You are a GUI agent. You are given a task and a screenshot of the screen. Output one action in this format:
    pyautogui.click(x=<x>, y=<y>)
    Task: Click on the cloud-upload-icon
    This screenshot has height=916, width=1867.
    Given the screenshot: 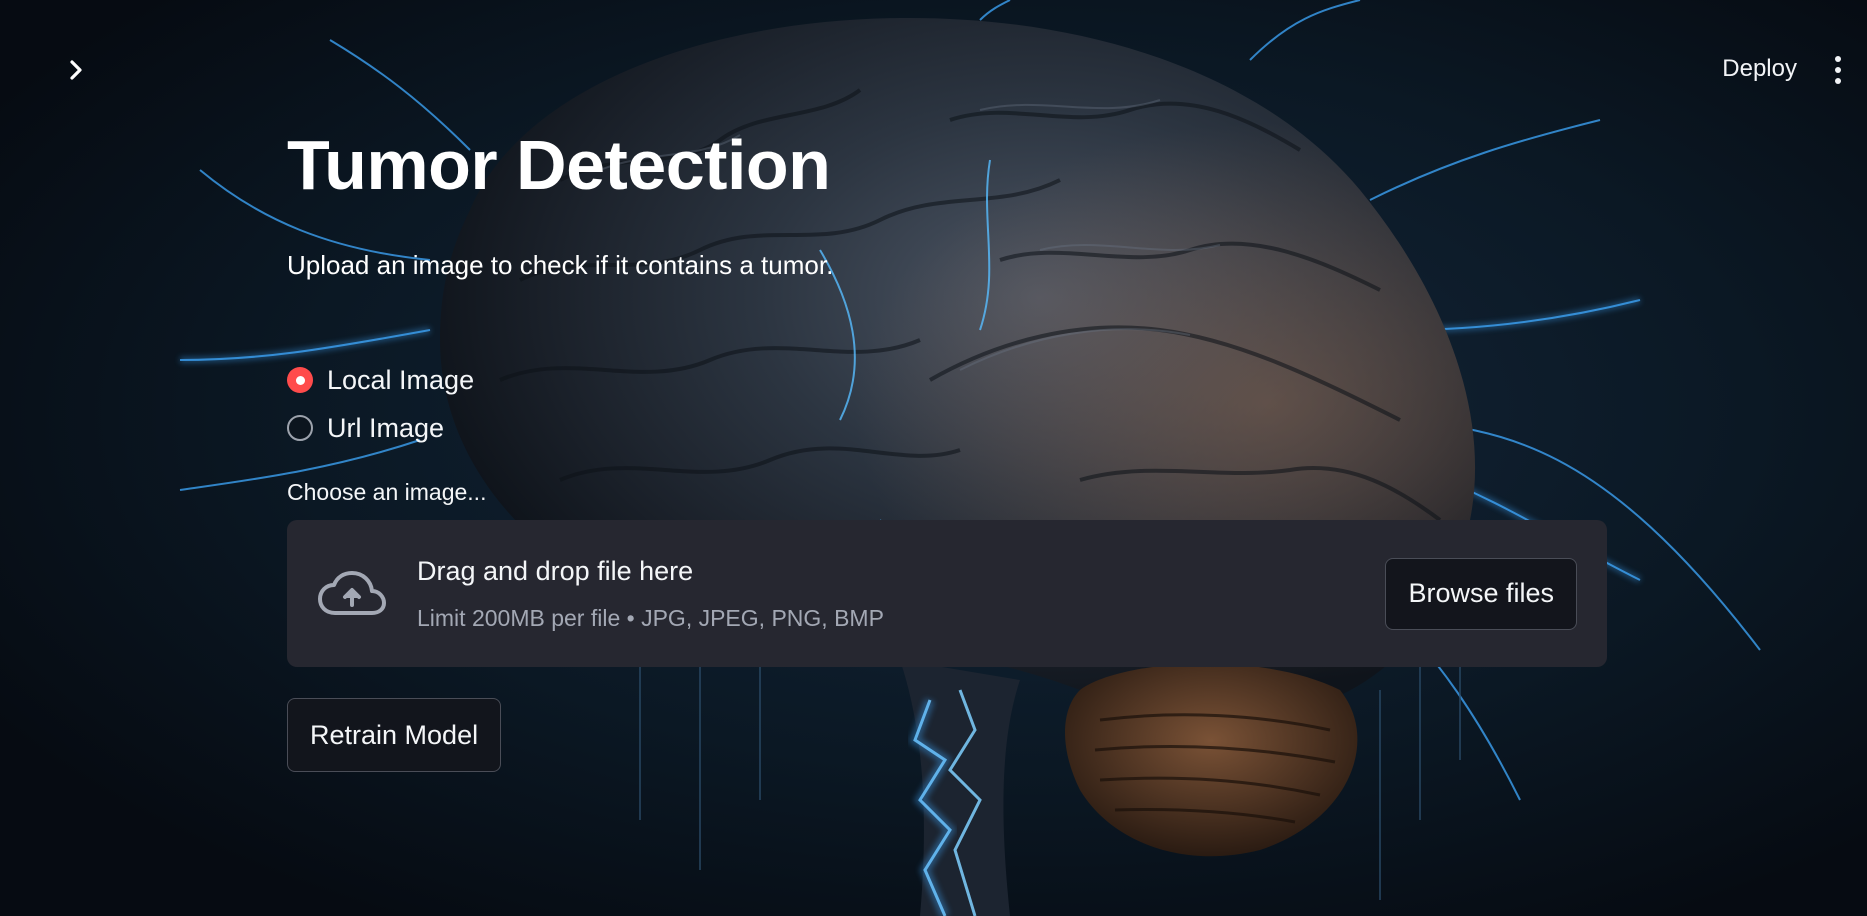 What is the action you would take?
    pyautogui.click(x=352, y=592)
    